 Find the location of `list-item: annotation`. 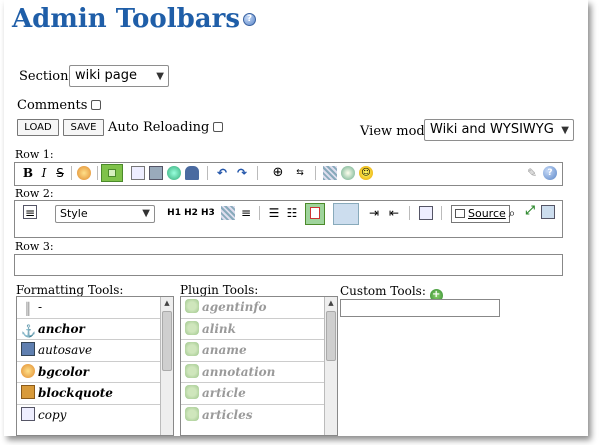

list-item: annotation is located at coordinates (259, 372).